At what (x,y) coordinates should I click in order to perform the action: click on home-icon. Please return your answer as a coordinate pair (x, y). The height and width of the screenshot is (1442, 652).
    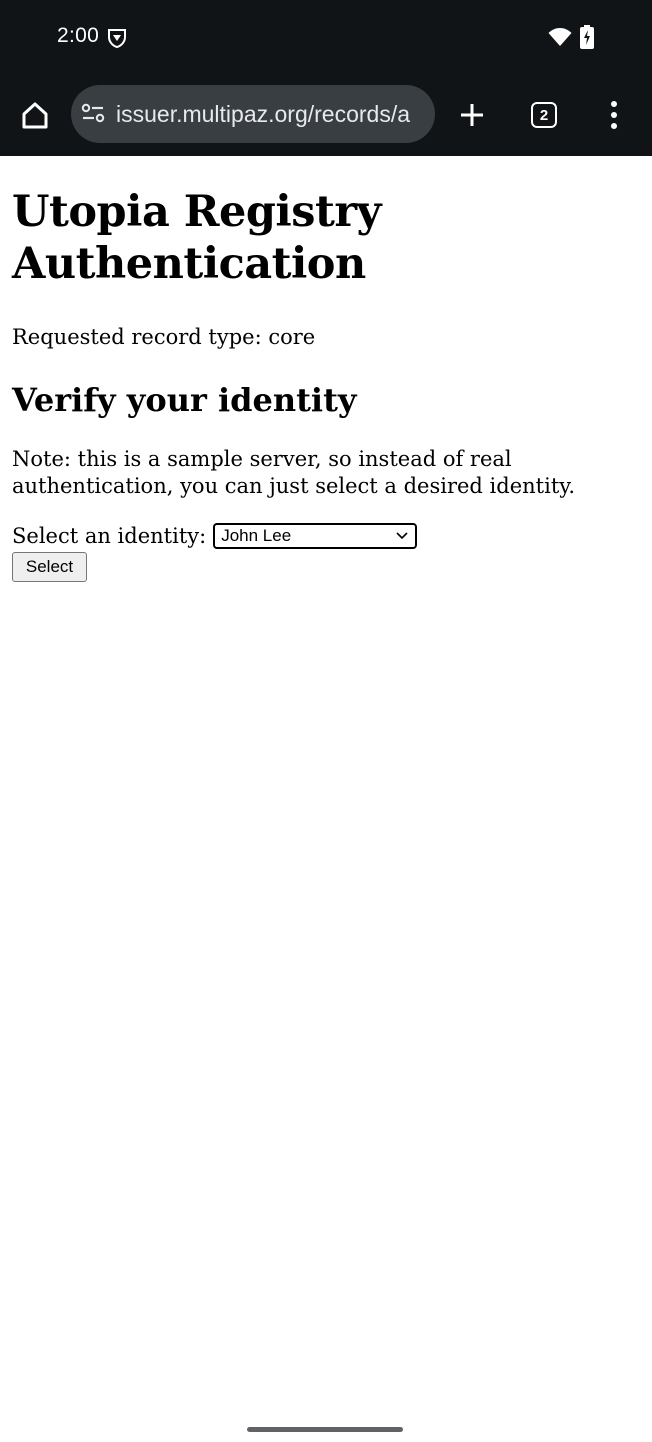
    Looking at the image, I should click on (35, 115).